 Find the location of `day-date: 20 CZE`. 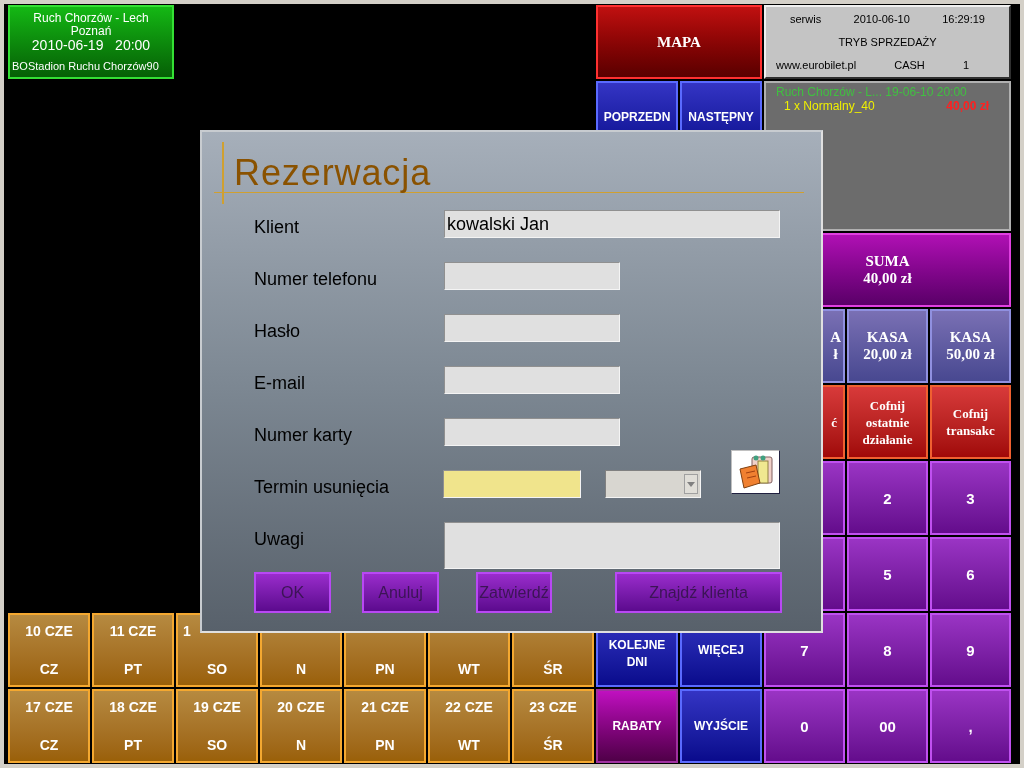

day-date: 20 CZE is located at coordinates (301, 707).